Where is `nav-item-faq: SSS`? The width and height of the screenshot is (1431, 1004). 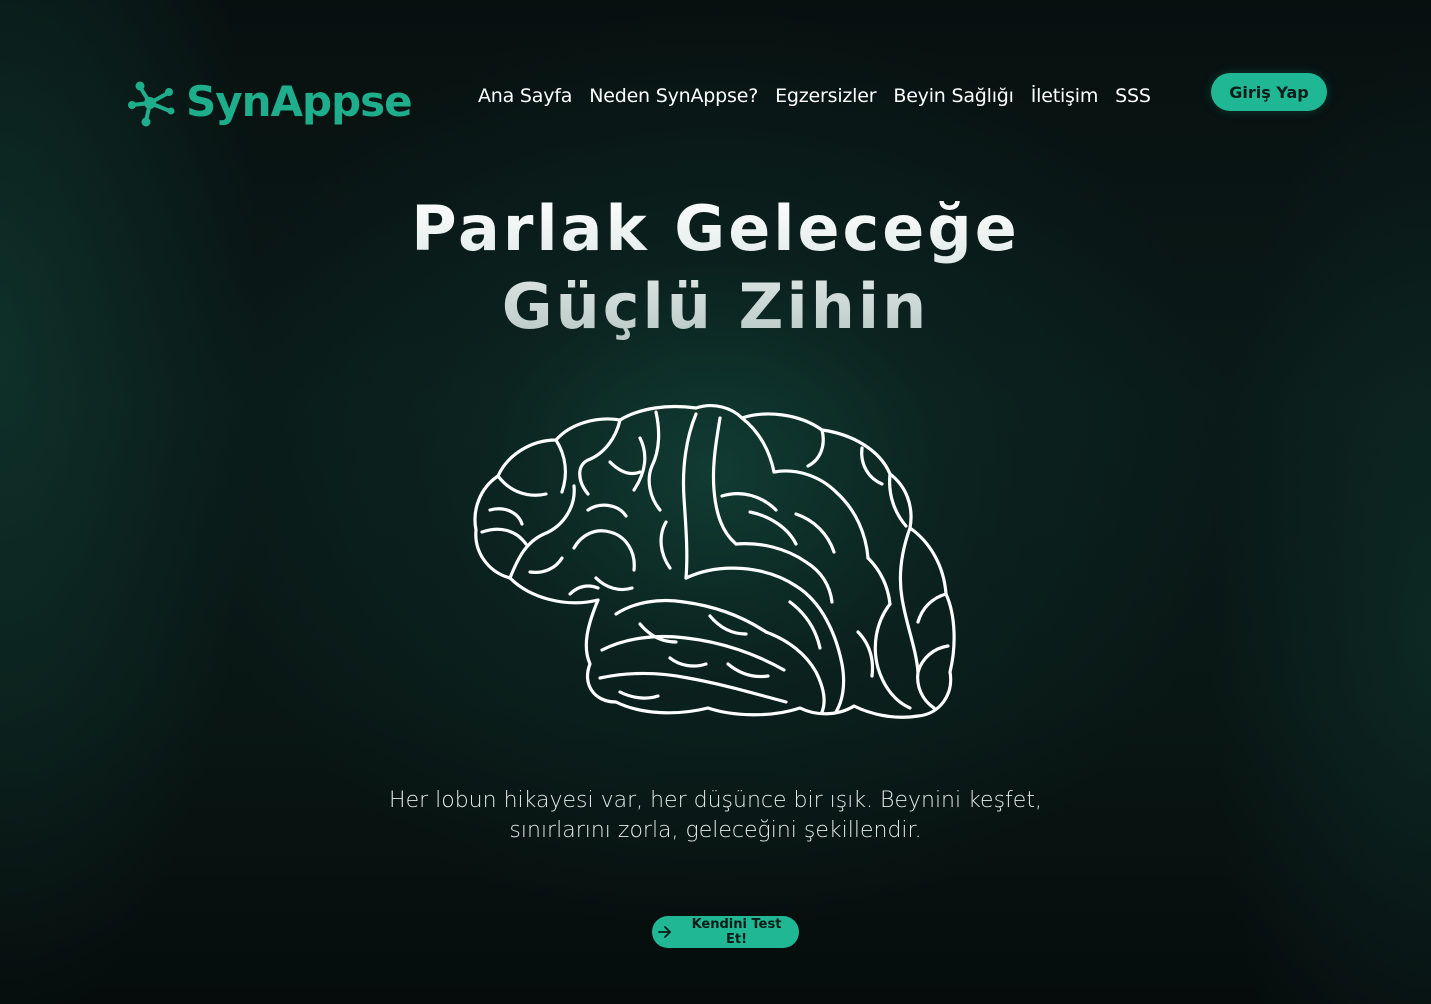
nav-item-faq: SSS is located at coordinates (1133, 96).